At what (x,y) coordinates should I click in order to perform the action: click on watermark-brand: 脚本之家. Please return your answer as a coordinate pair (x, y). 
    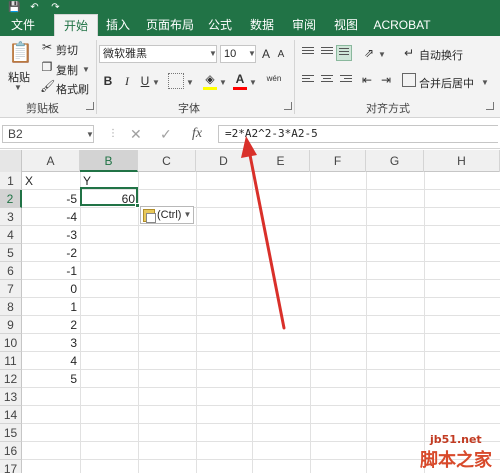
    Looking at the image, I should click on (456, 460).